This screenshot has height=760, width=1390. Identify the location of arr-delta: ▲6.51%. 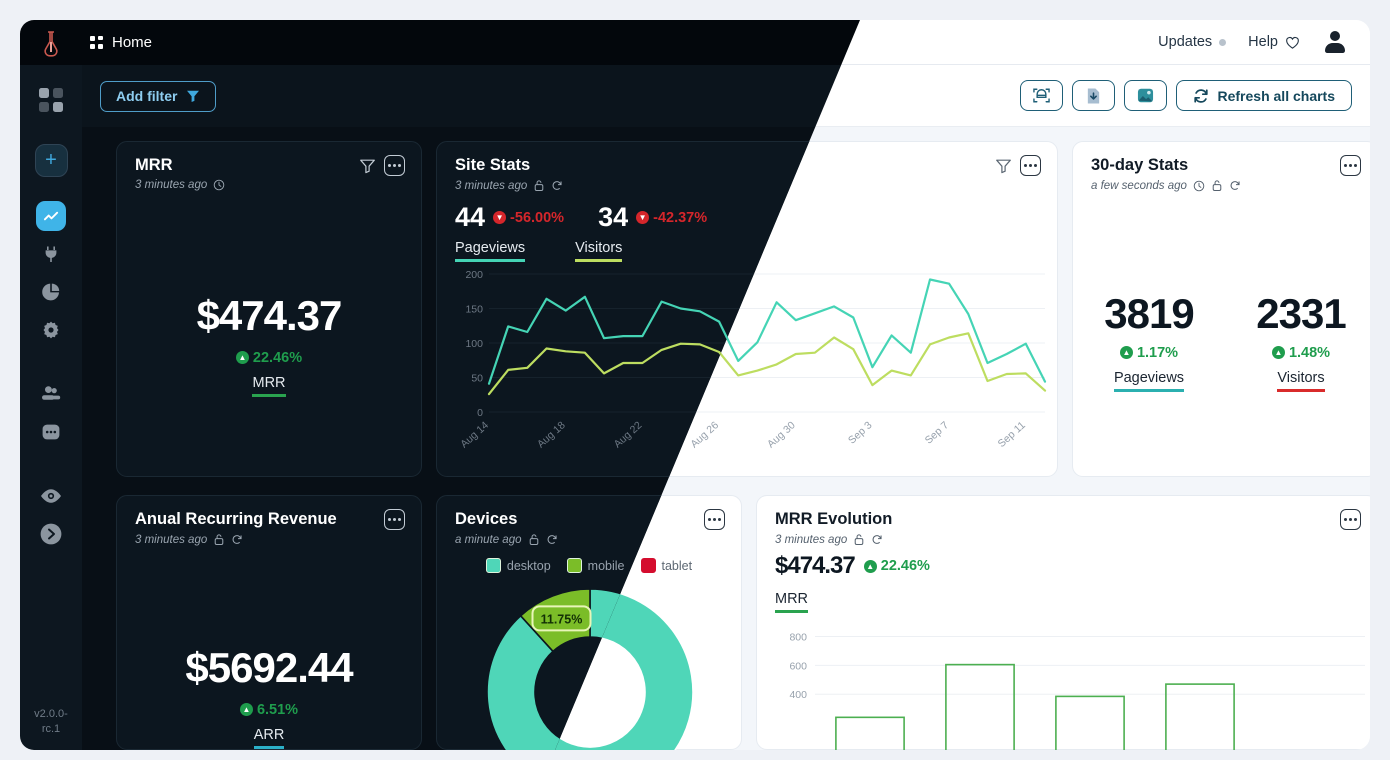
(268, 710).